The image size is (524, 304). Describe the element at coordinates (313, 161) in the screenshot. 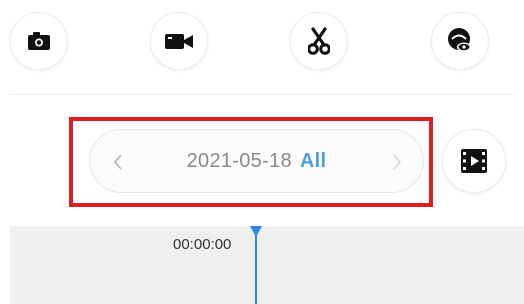

I see `filter-all-link: All` at that location.